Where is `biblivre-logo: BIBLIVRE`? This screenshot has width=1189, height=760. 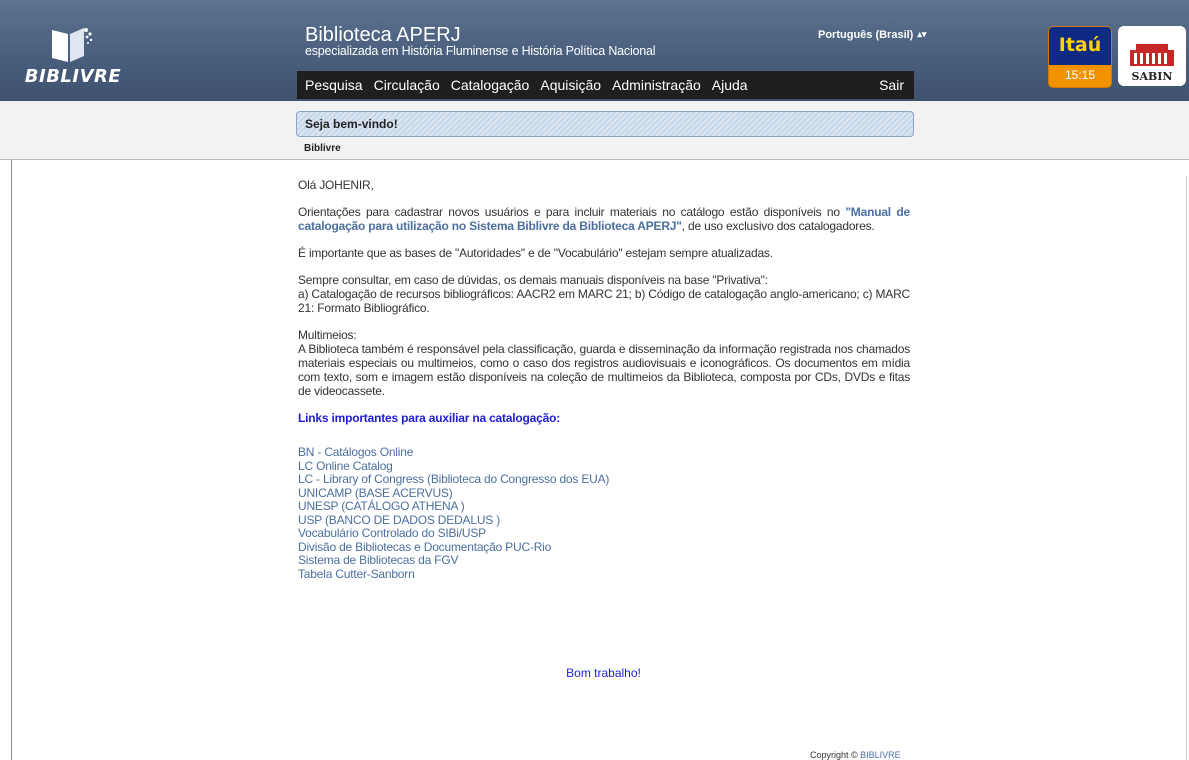
biblivre-logo: BIBLIVRE is located at coordinates (73, 54).